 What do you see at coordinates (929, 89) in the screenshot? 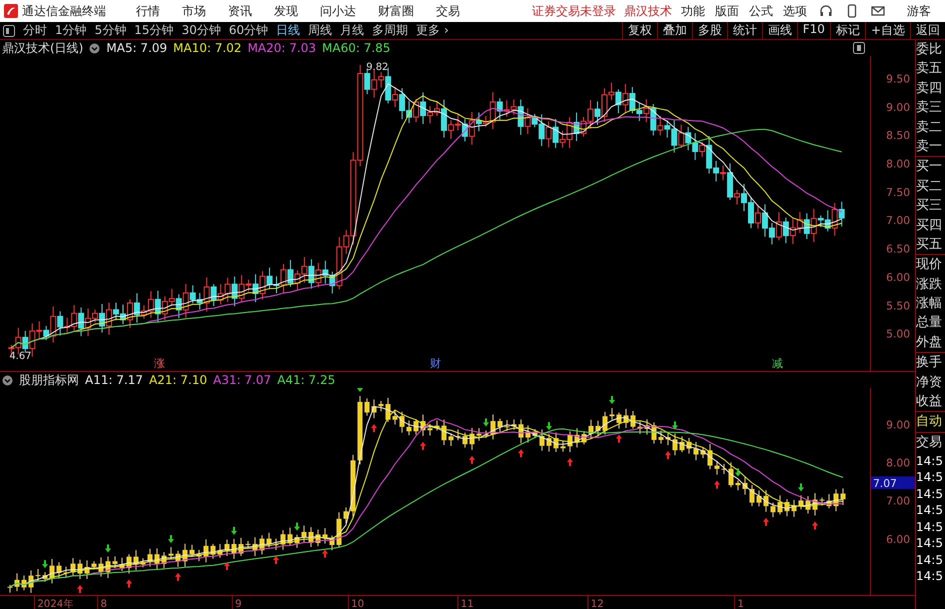
I see `quote-label: 卖四` at bounding box center [929, 89].